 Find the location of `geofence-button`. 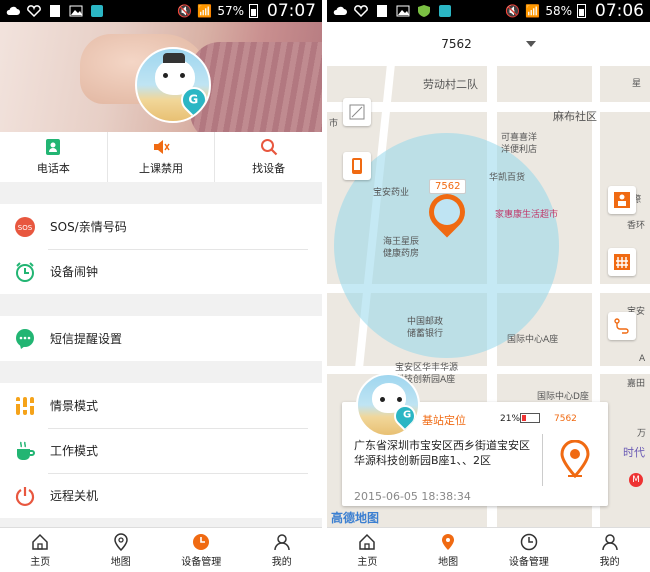

geofence-button is located at coordinates (622, 262).